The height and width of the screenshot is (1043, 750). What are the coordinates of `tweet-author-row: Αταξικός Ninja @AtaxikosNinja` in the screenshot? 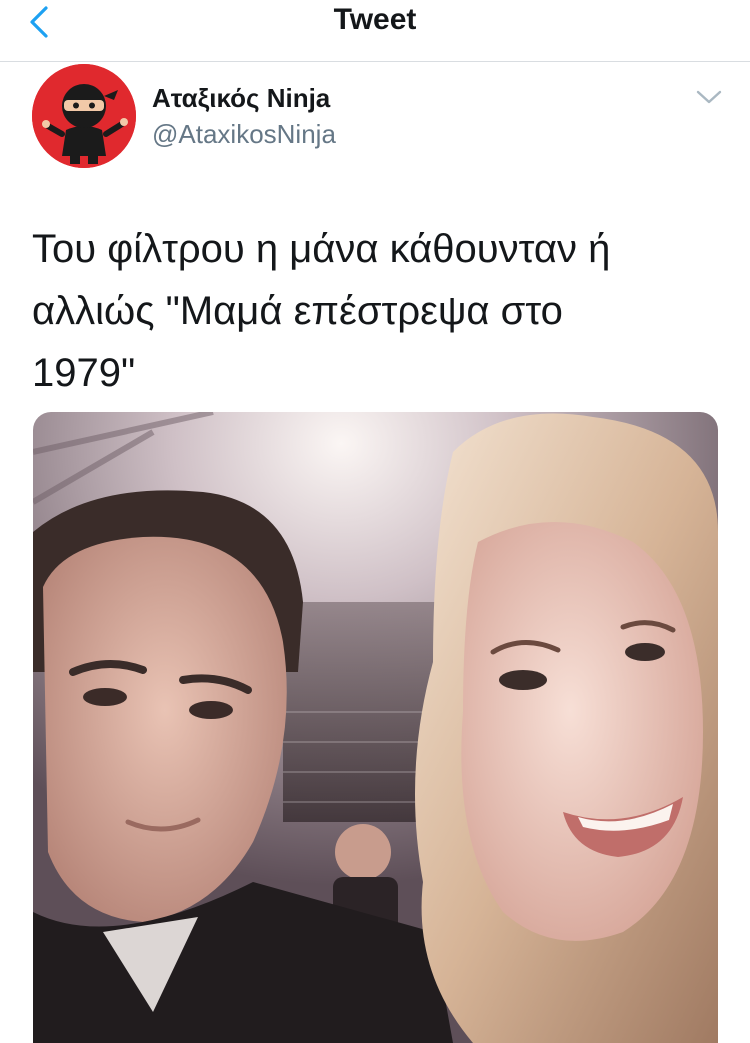 It's located at (377, 119).